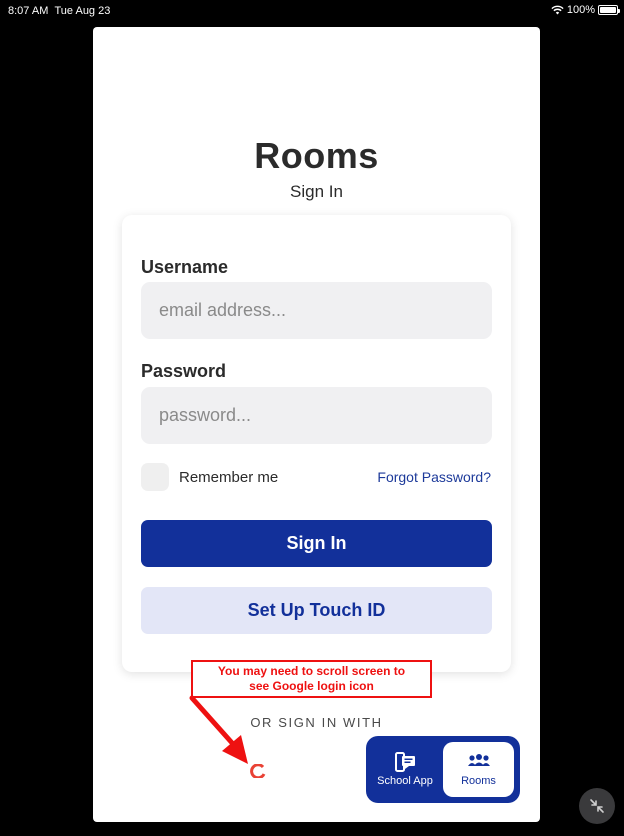 The height and width of the screenshot is (836, 624). Describe the element at coordinates (316, 310) in the screenshot. I see `username-input` at that location.